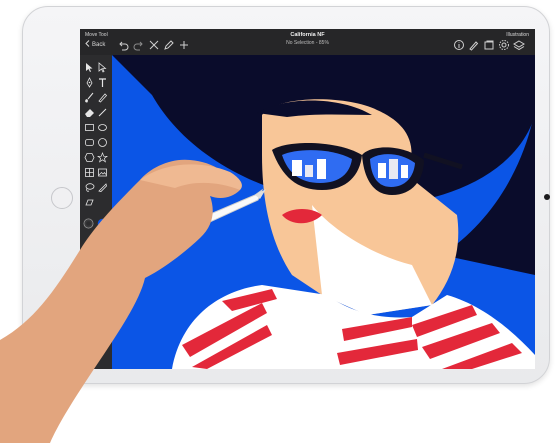  Describe the element at coordinates (102, 142) in the screenshot. I see `circle-tool-icon` at that location.